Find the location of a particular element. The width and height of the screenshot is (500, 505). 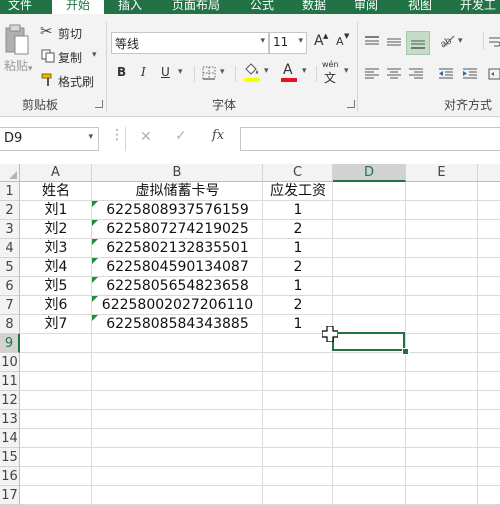

enter-entry-button: ✓ is located at coordinates (181, 136).